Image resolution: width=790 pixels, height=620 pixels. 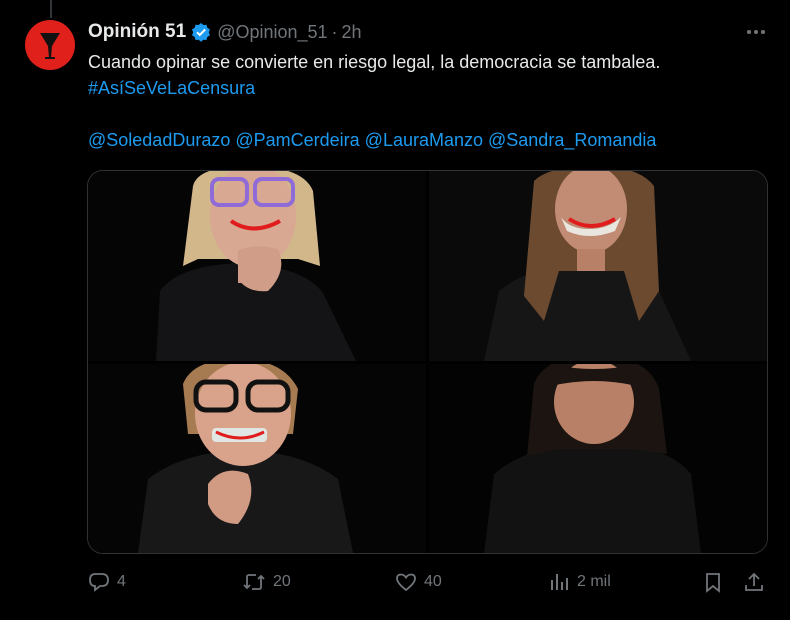 What do you see at coordinates (594, 581) in the screenshot?
I see `views-count: 2 mil` at bounding box center [594, 581].